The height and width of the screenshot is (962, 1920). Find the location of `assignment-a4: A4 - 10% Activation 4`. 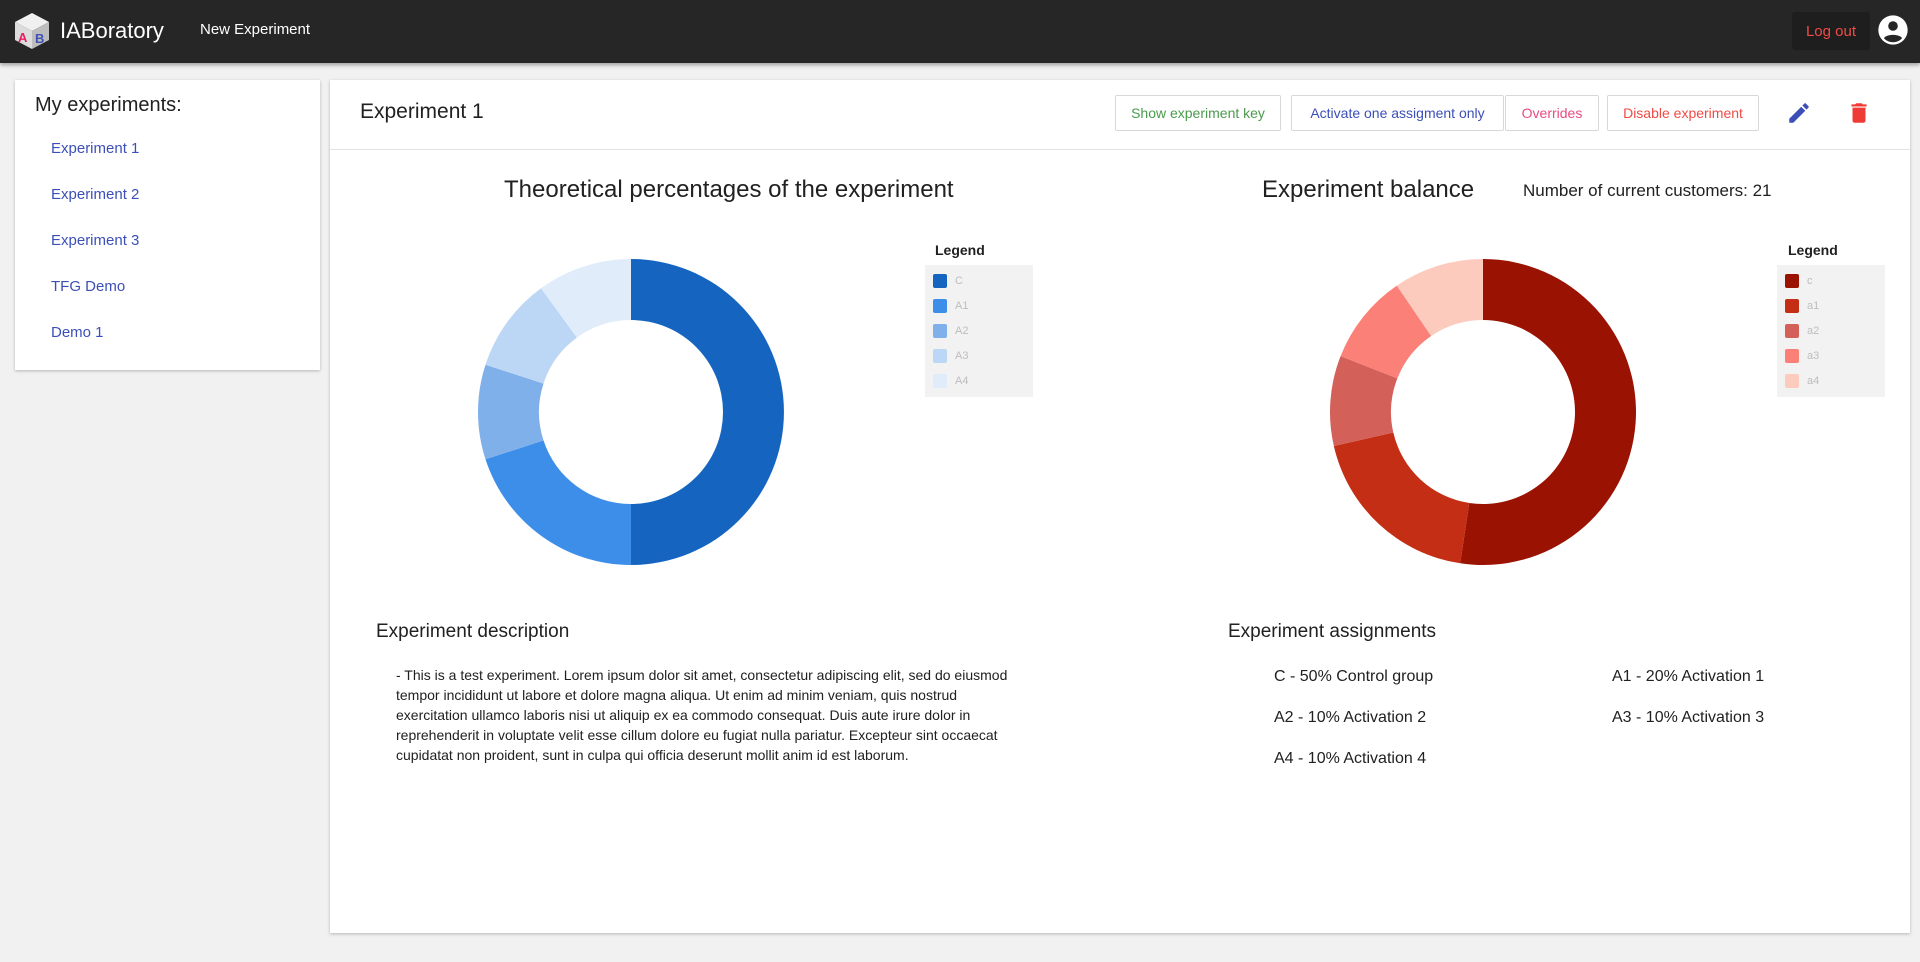

assignment-a4: A4 - 10% Activation 4 is located at coordinates (1350, 758).